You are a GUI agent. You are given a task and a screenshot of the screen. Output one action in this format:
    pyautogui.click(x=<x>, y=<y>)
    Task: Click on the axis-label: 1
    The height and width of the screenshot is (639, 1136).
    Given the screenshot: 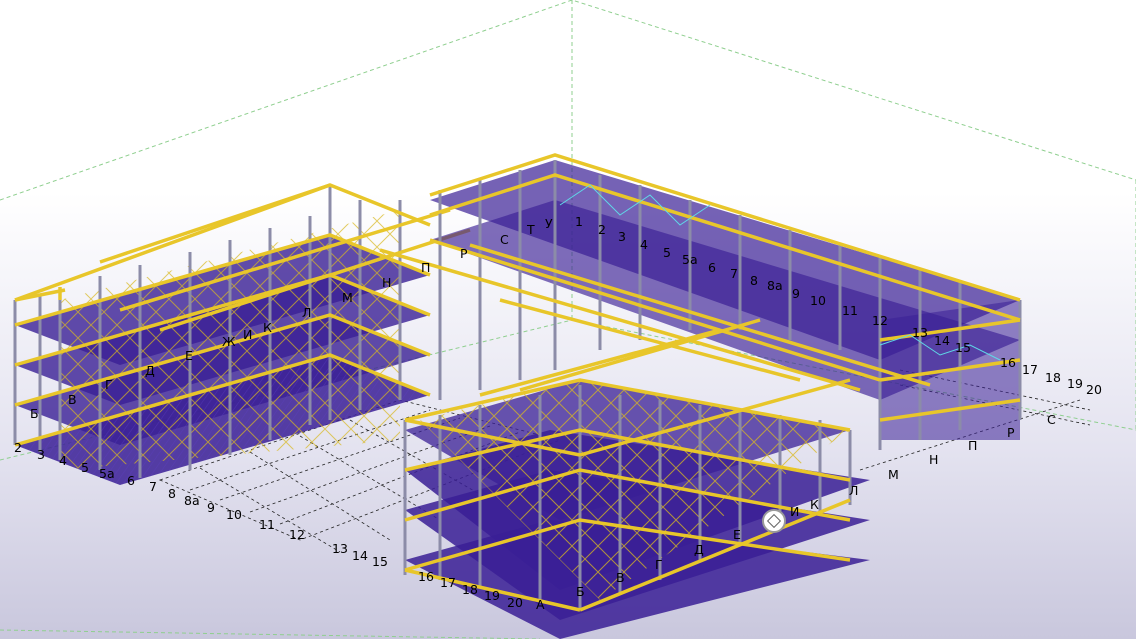 What is the action you would take?
    pyautogui.click(x=579, y=221)
    